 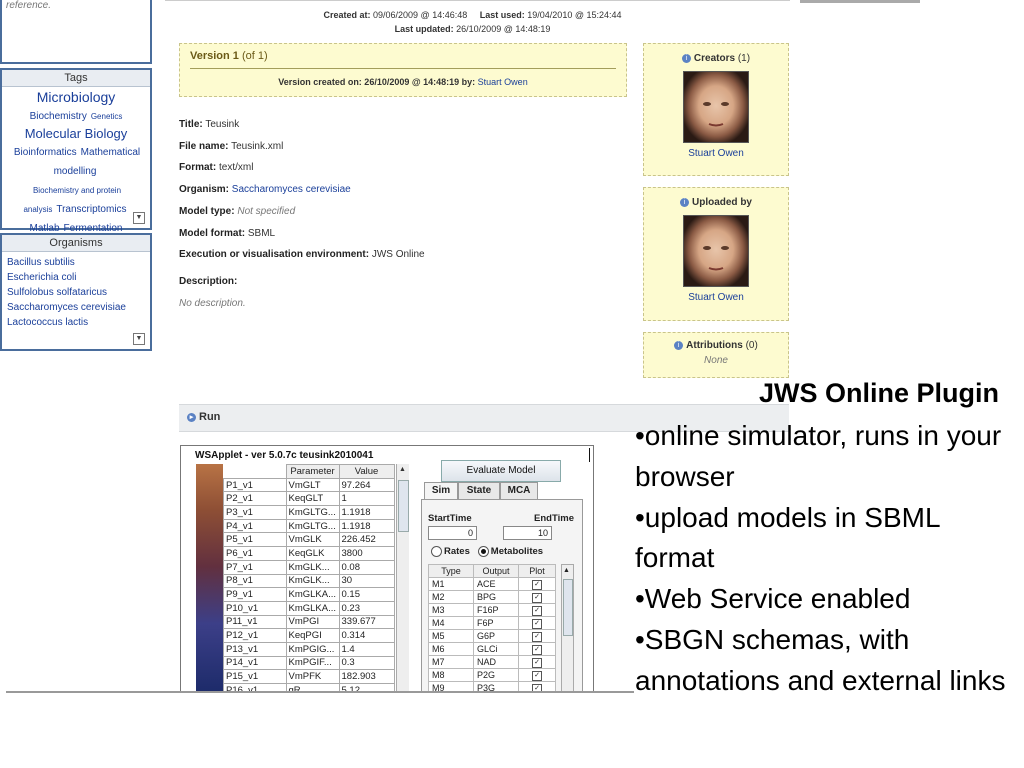 I want to click on field-organism: Organism: Saccharomyces cerevisiae, so click(x=265, y=190).